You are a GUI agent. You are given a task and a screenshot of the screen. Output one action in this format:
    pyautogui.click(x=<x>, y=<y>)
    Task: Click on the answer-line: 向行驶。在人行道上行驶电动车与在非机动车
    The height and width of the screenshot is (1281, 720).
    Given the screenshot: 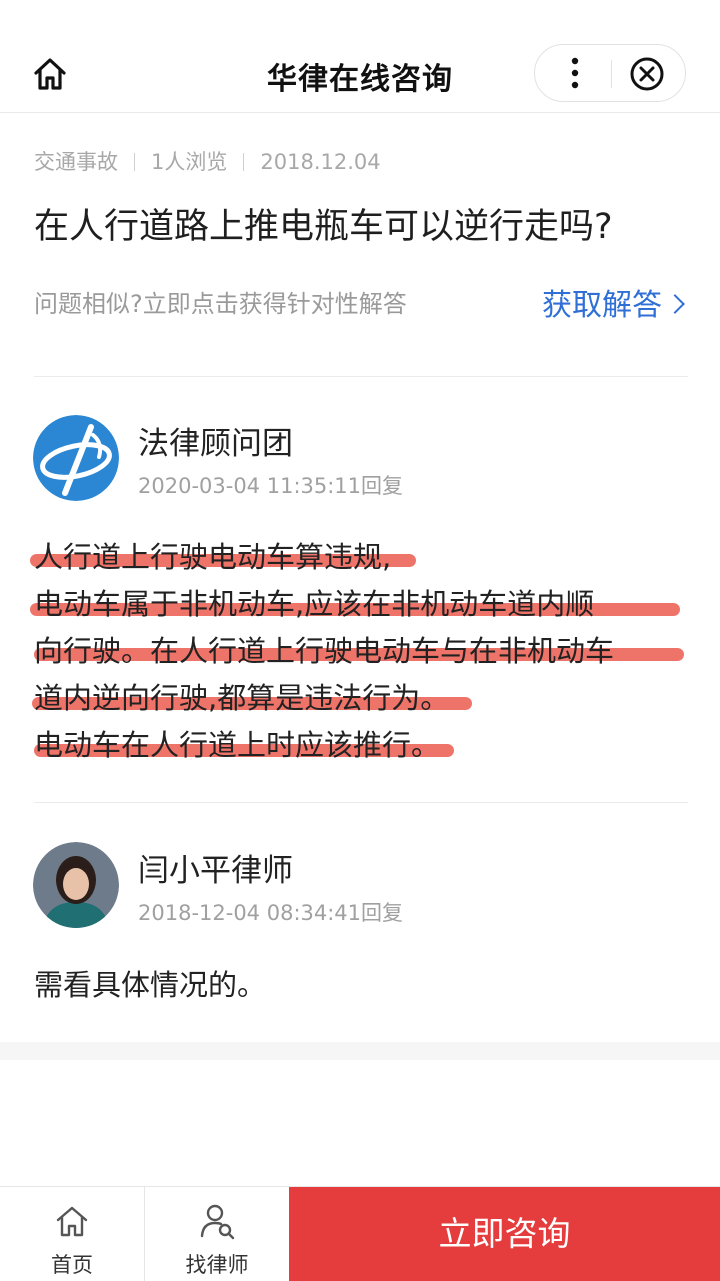 What is the action you would take?
    pyautogui.click(x=364, y=651)
    